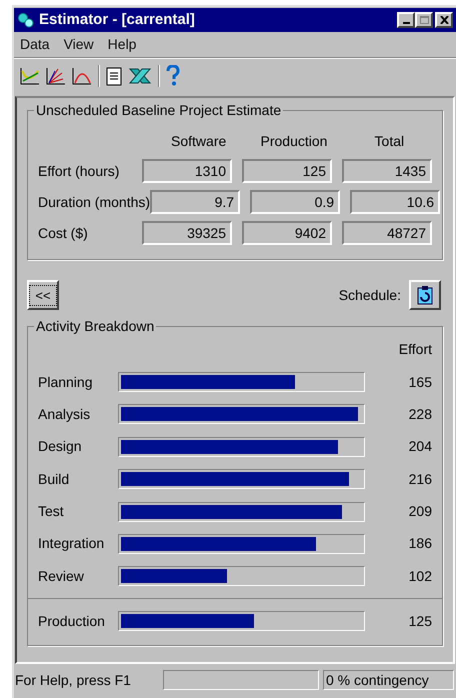 The height and width of the screenshot is (698, 456). What do you see at coordinates (35, 44) in the screenshot?
I see `menu-item: Data` at bounding box center [35, 44].